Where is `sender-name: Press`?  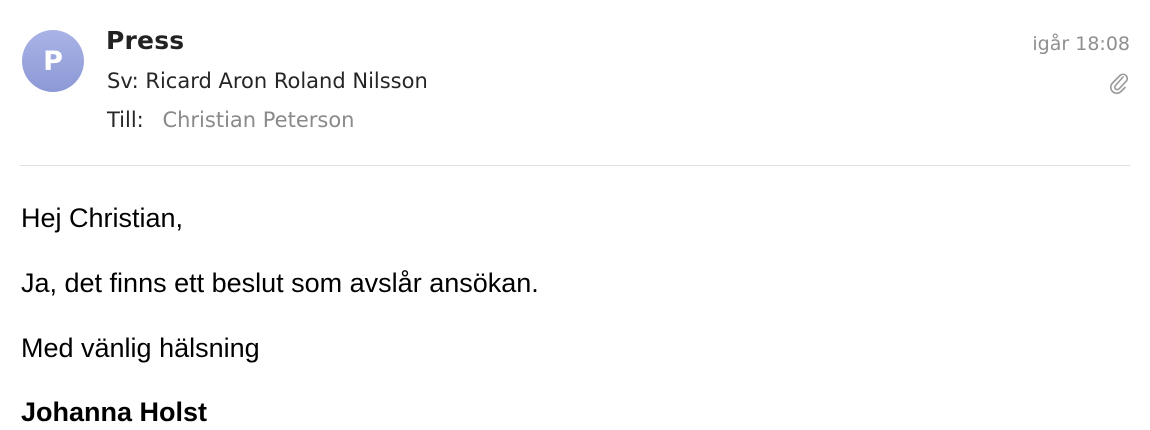
sender-name: Press is located at coordinates (145, 40).